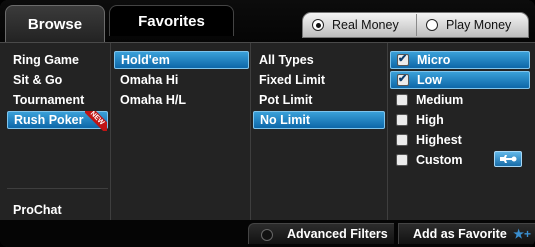  I want to click on tab-favorites: Favorites, so click(171, 20).